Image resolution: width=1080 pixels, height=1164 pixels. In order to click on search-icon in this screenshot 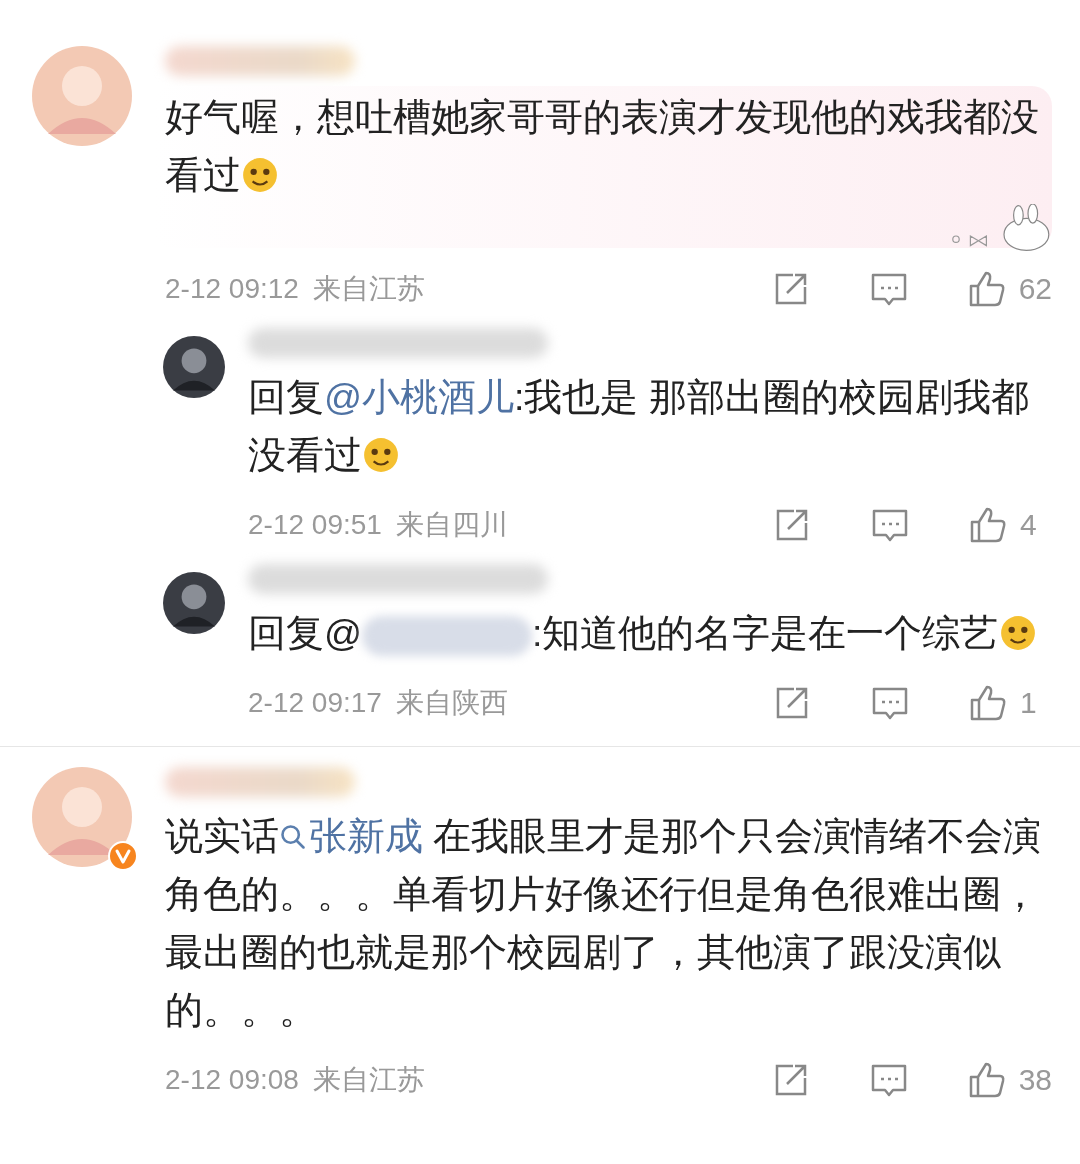, I will do `click(293, 837)`.